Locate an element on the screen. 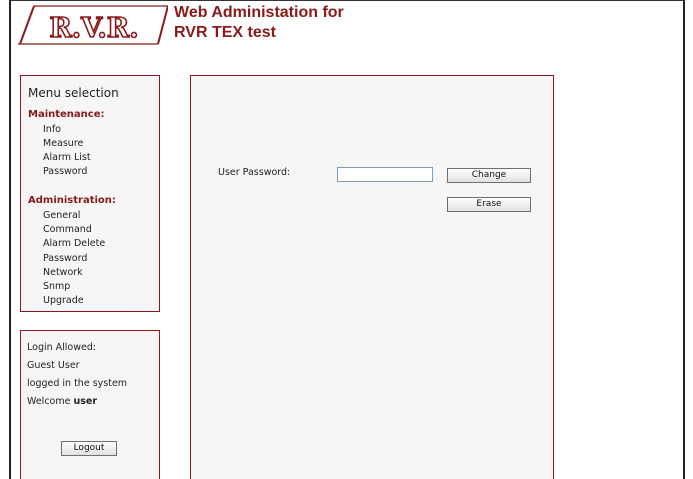 This screenshot has height=479, width=693. administration-heading: Administration: is located at coordinates (72, 200).